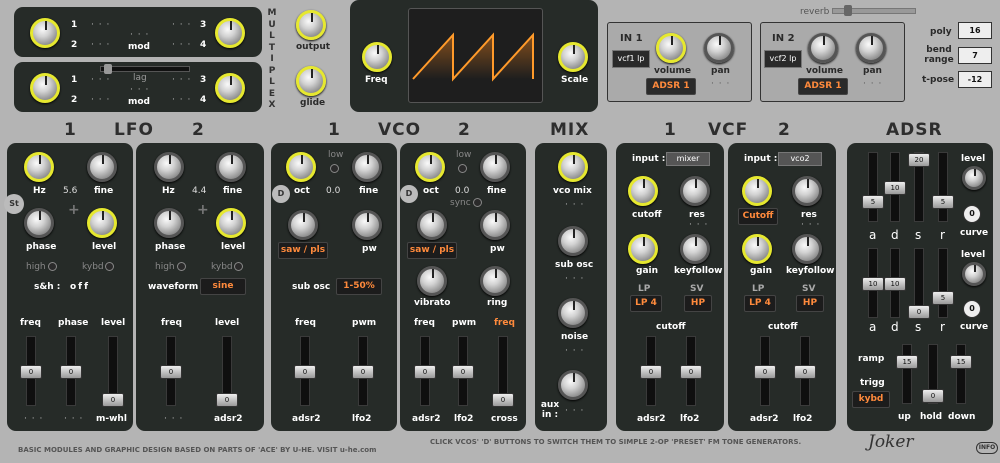  What do you see at coordinates (800, 159) in the screenshot?
I see `vcf2-input-select: vco2` at bounding box center [800, 159].